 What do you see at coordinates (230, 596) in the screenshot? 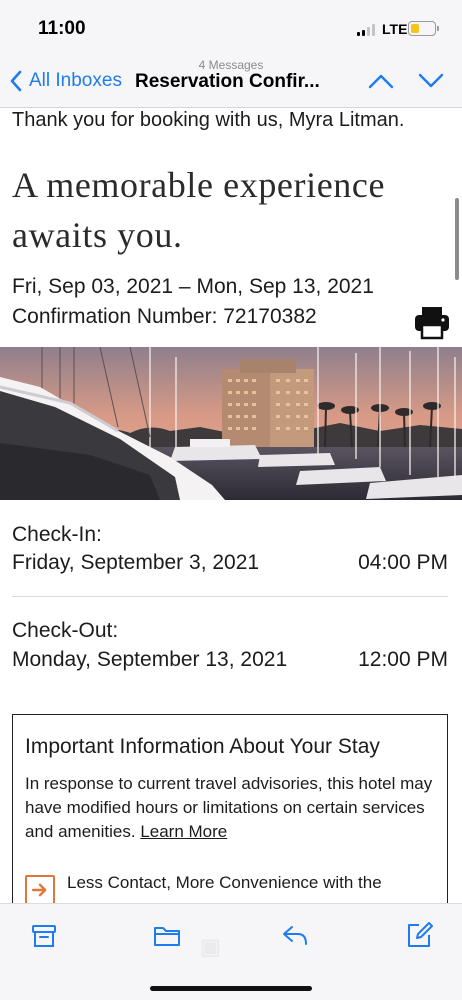
I see `divider` at bounding box center [230, 596].